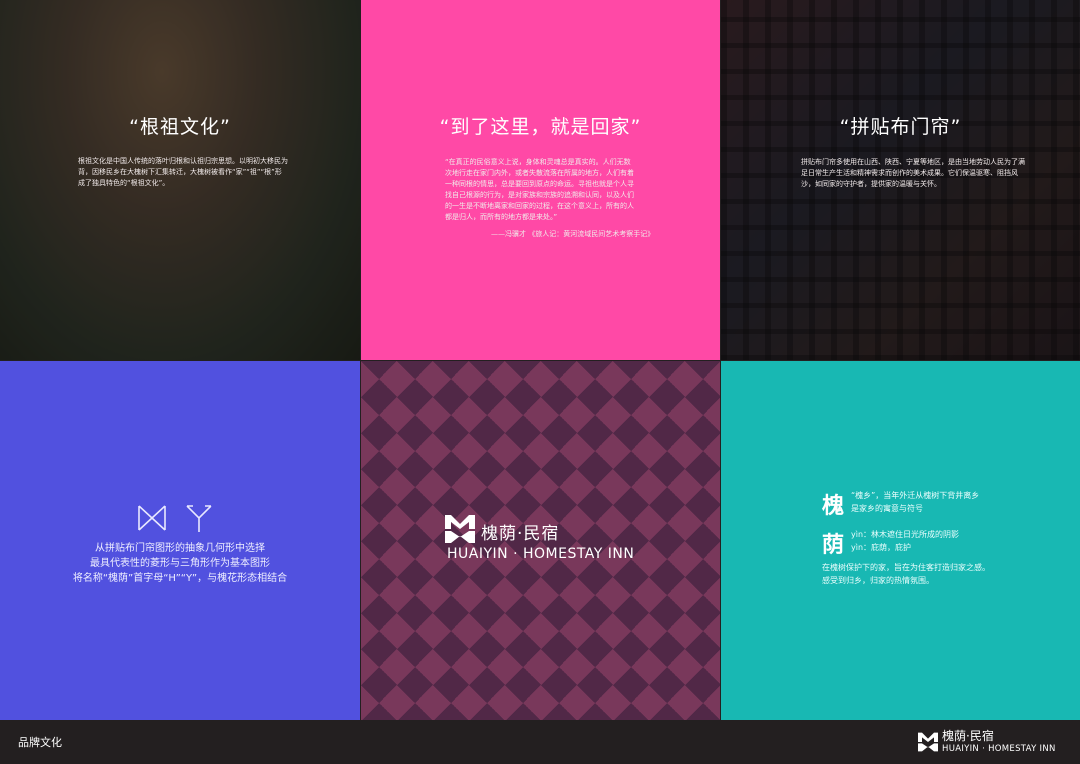  I want to click on closing-line: 感受到归乡，归家的热情氛围。, so click(878, 580).